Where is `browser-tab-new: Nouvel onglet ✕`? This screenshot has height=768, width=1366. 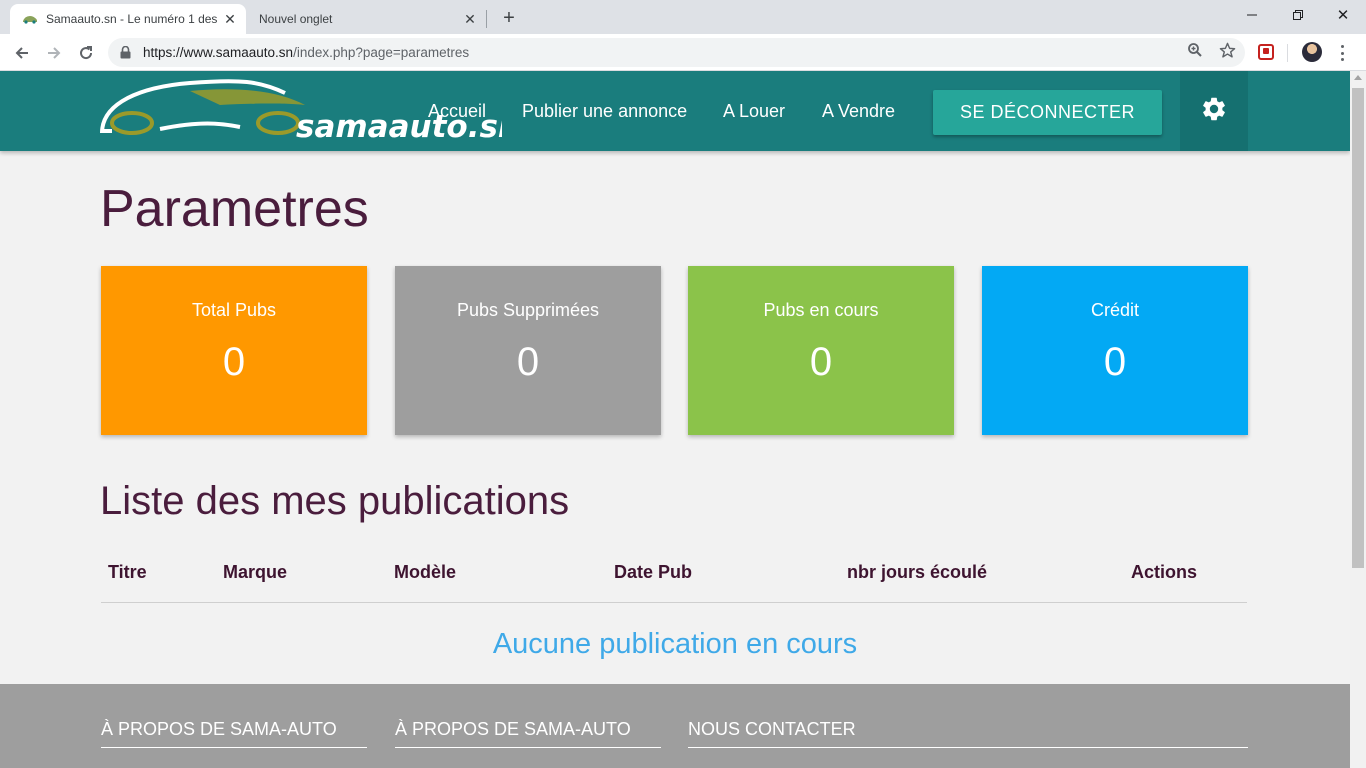
browser-tab-new: Nouvel onglet ✕ is located at coordinates (366, 19).